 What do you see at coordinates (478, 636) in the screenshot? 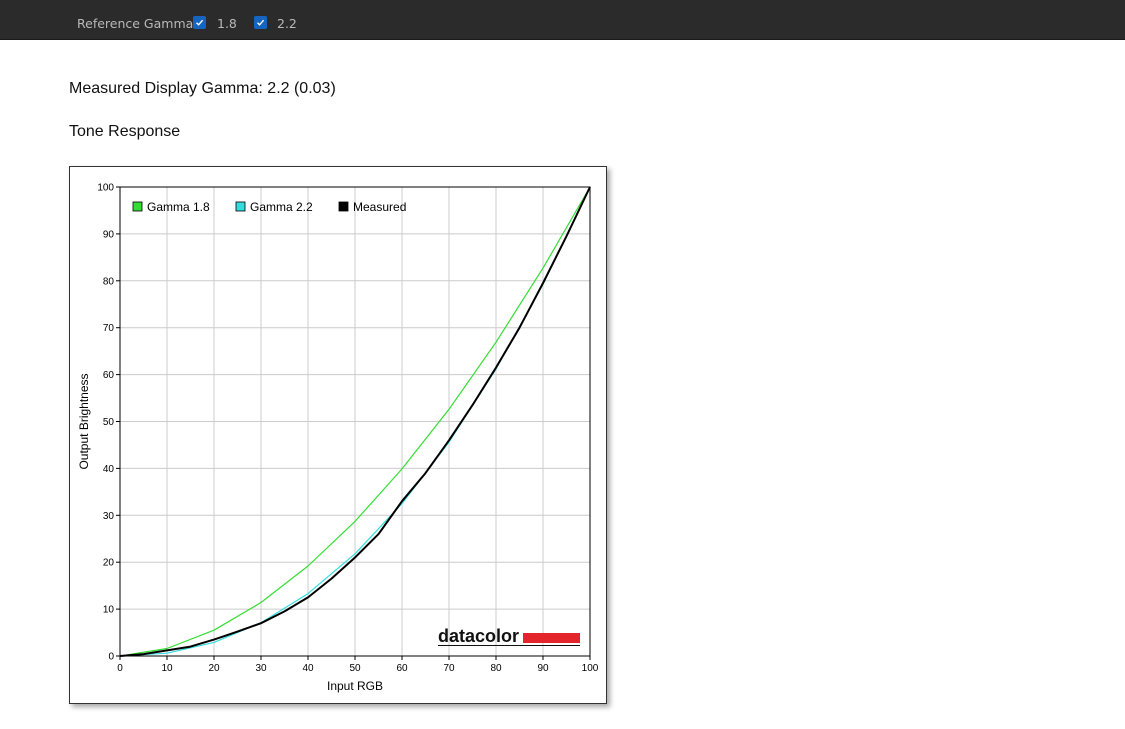
I see `datacolor-logo-text: datacolor` at bounding box center [478, 636].